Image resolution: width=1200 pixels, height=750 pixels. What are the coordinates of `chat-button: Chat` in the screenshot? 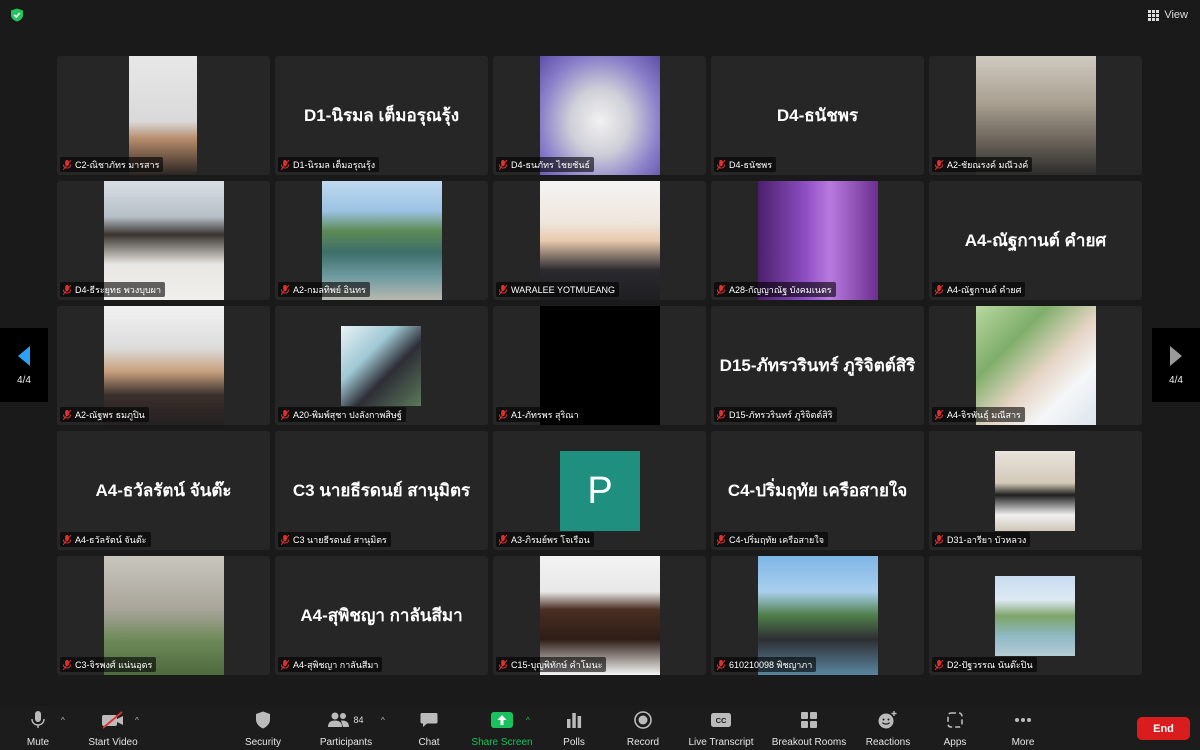 It's located at (429, 729).